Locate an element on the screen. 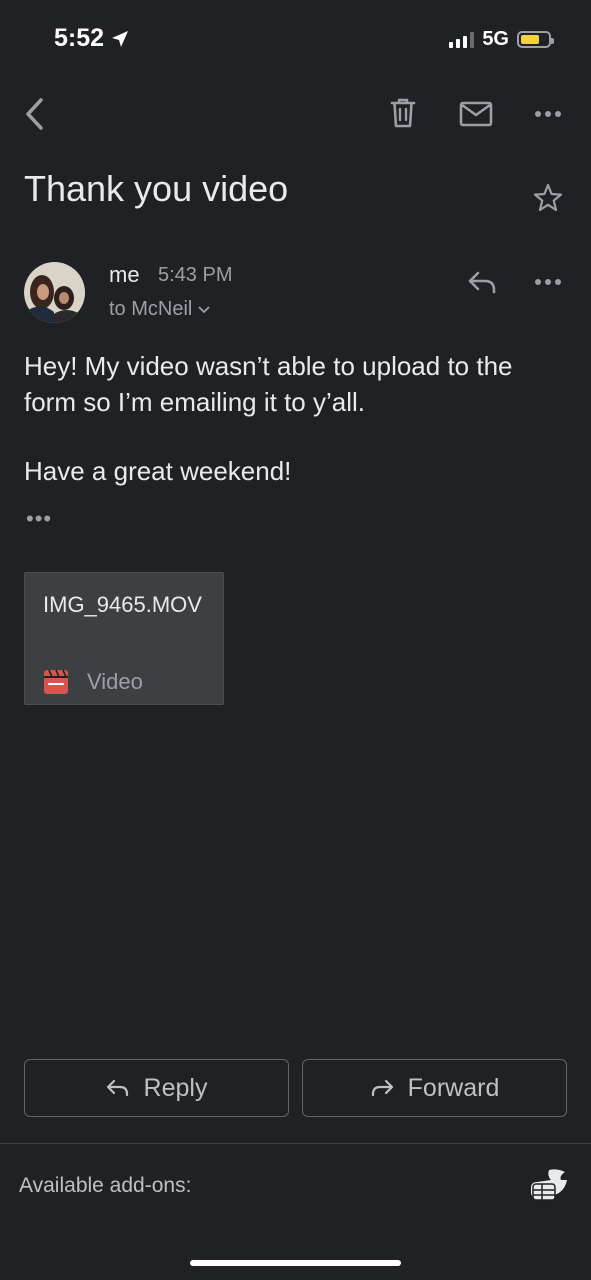 The height and width of the screenshot is (1280, 591). sender-name: me is located at coordinates (124, 274).